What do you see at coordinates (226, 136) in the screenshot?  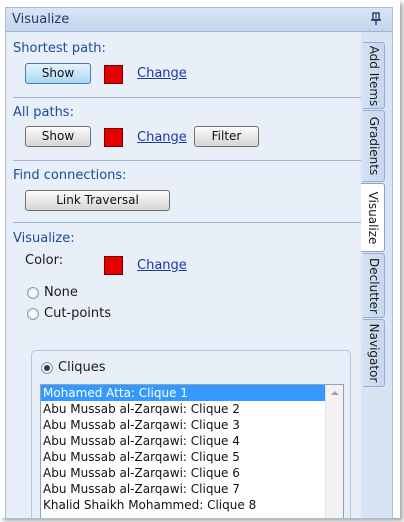 I see `all-paths-filter-button: Filter` at bounding box center [226, 136].